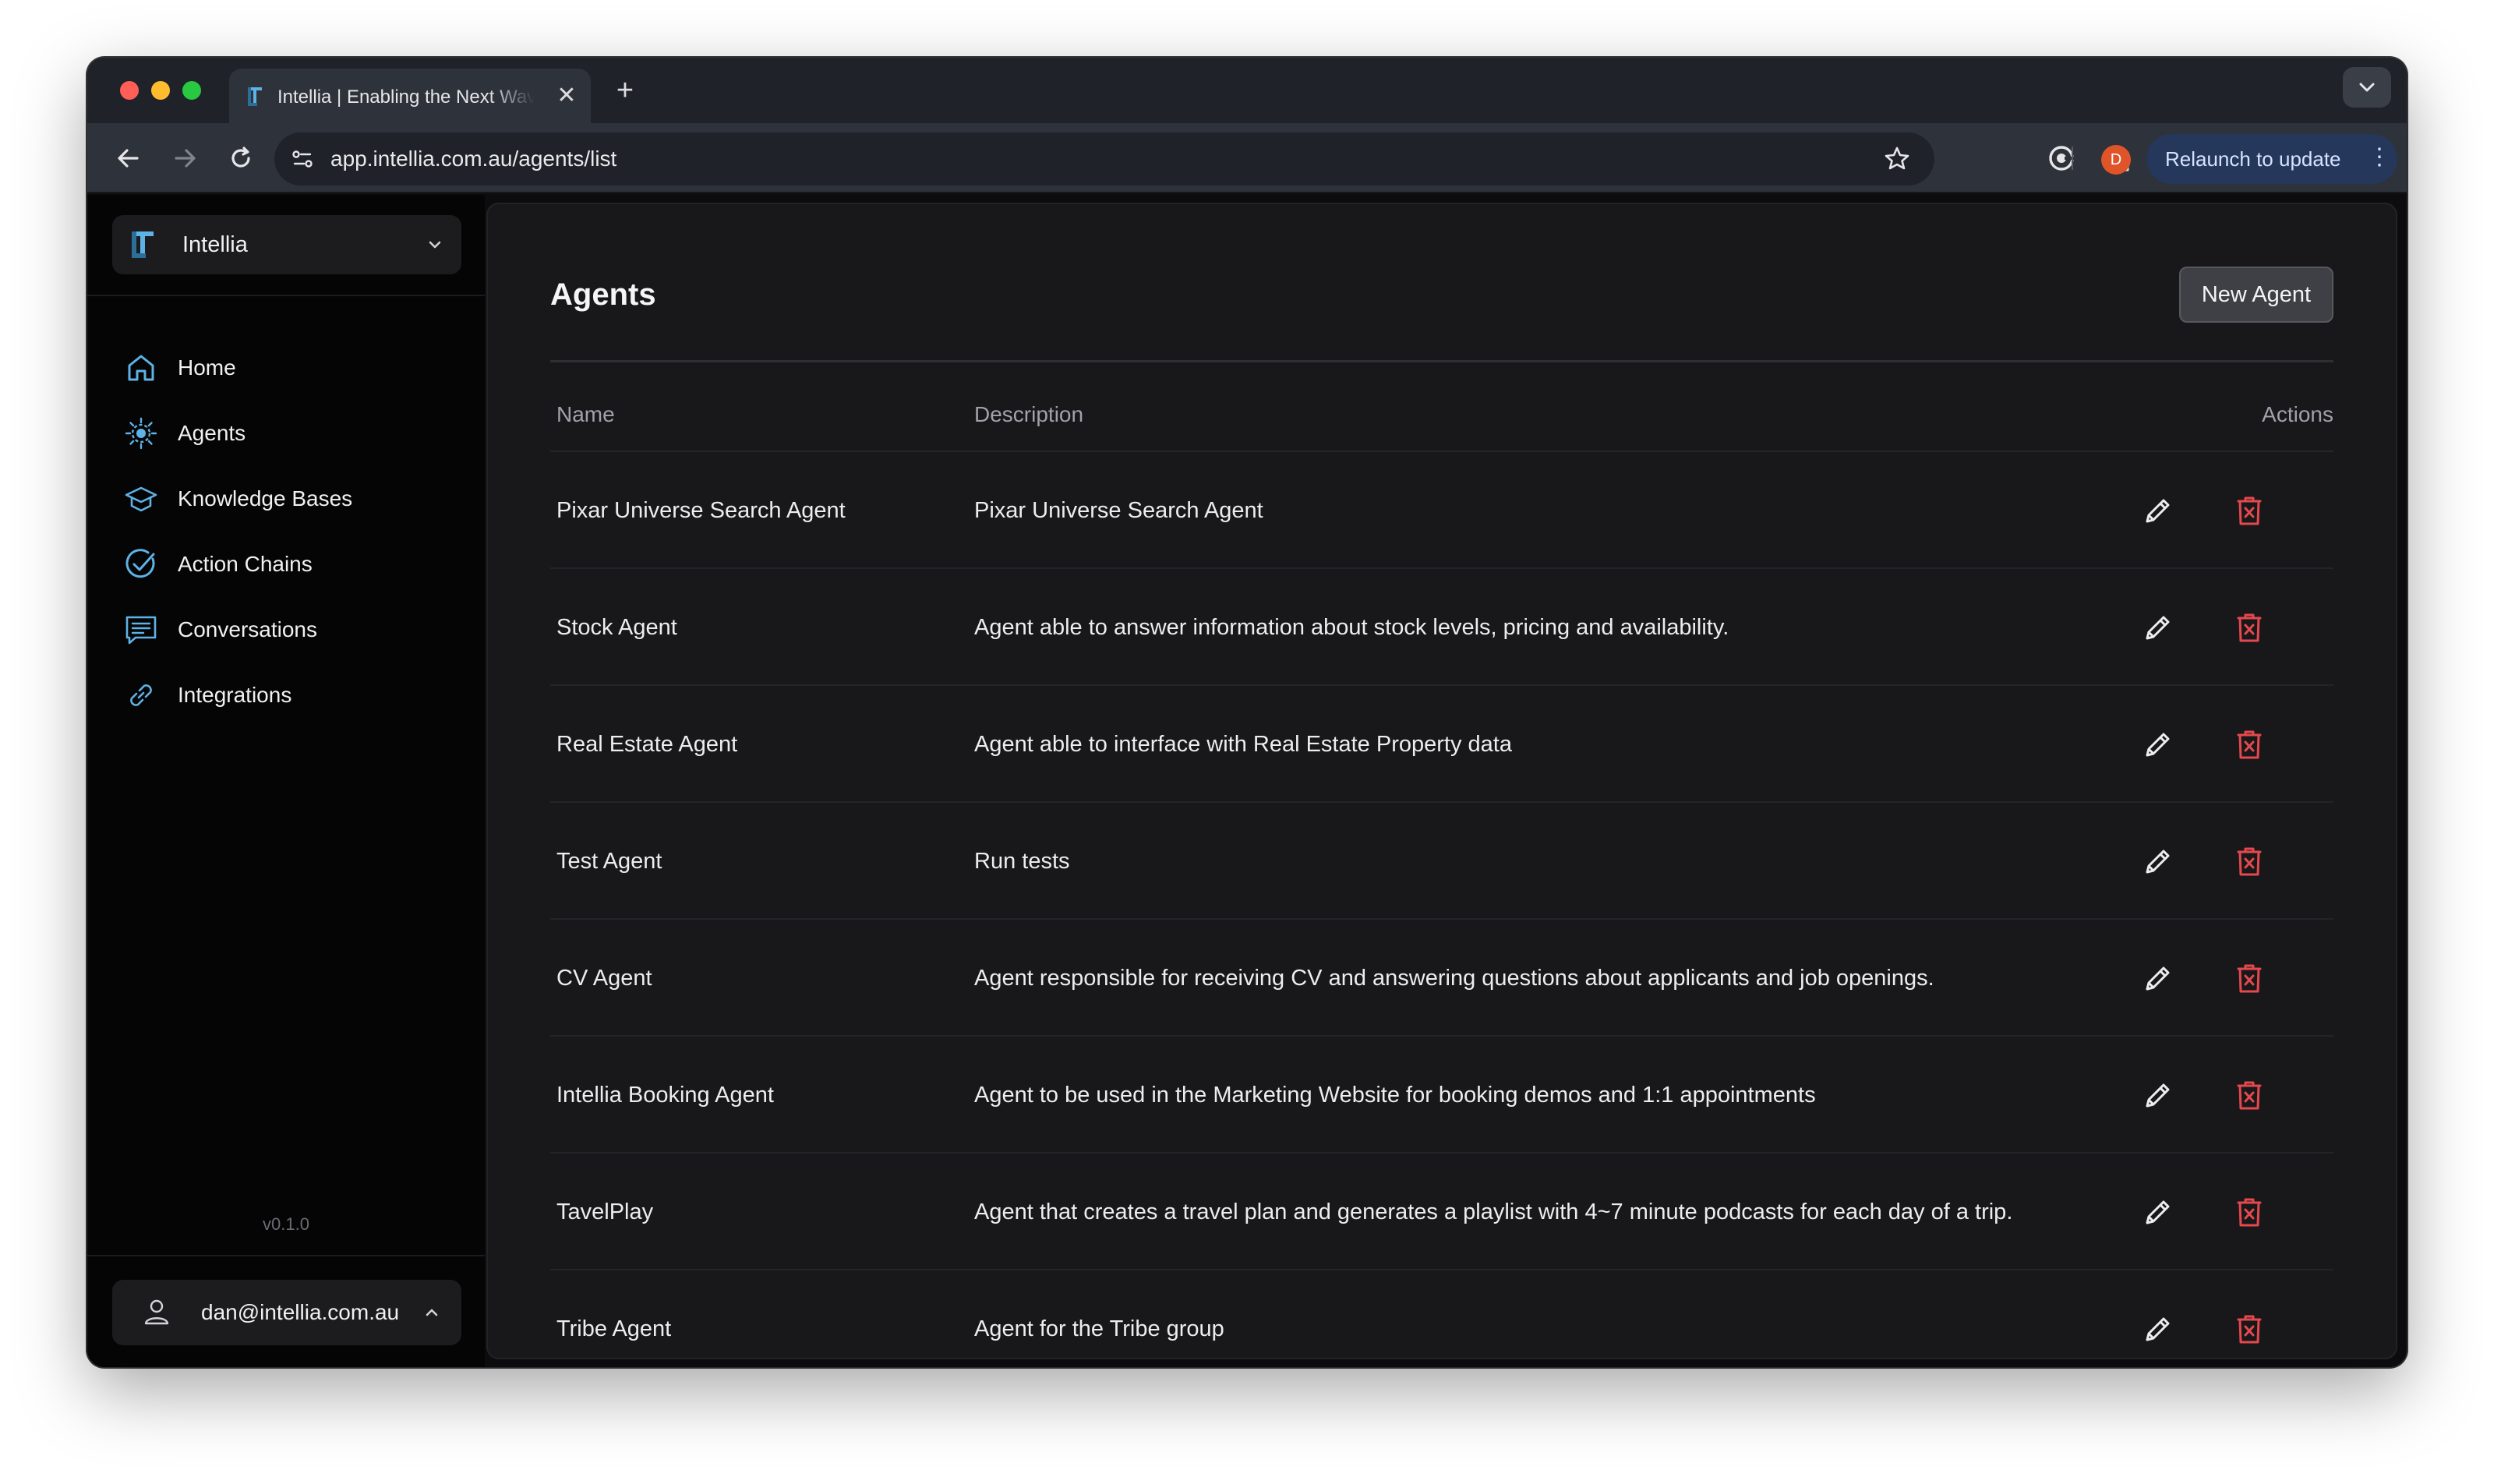 This screenshot has height=1484, width=2494. I want to click on action-chains-icon, so click(140, 563).